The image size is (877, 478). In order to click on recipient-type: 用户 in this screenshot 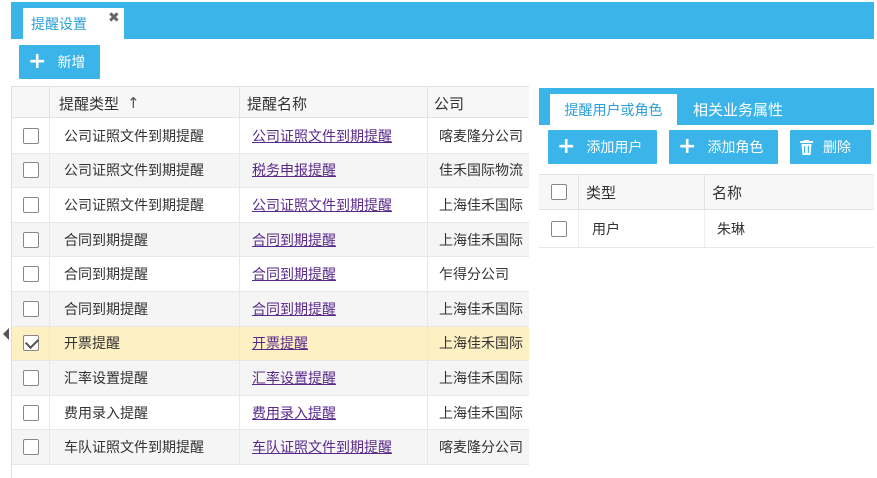, I will do `click(642, 228)`.